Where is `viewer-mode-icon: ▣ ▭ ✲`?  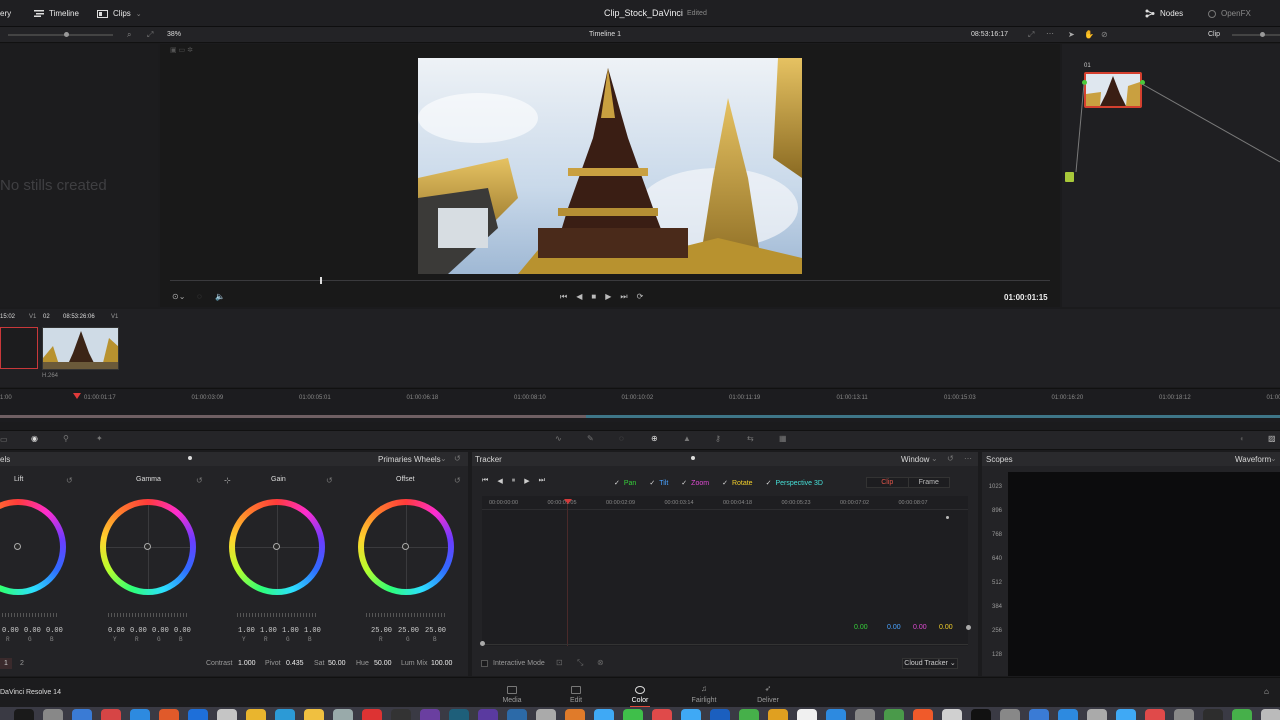
viewer-mode-icon: ▣ ▭ ✲ is located at coordinates (181, 50).